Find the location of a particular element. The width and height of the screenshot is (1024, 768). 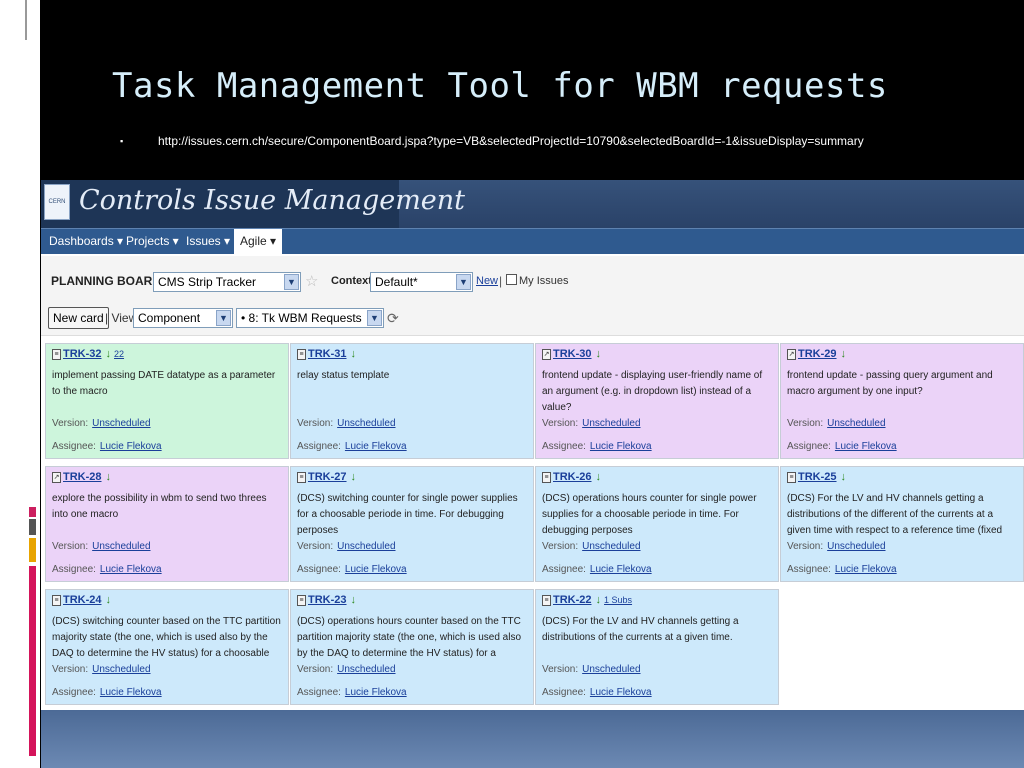

card-key-link: TRK-25 is located at coordinates (817, 477).